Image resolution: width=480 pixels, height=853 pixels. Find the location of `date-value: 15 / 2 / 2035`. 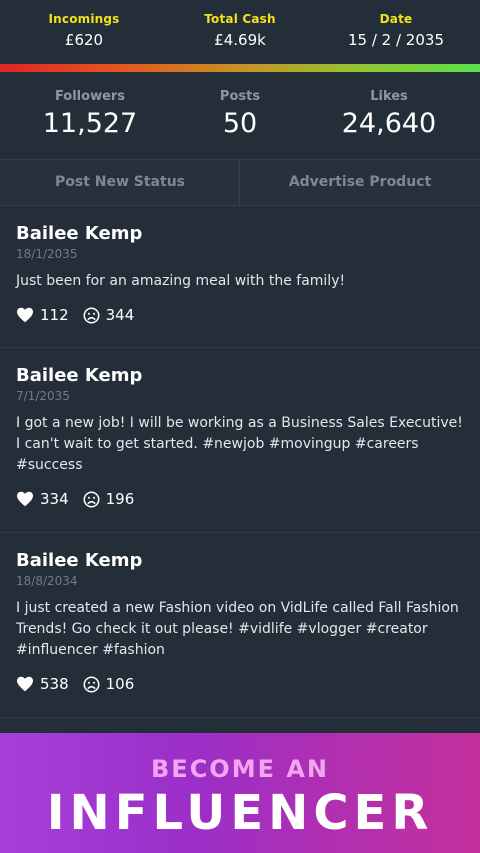

date-value: 15 / 2 / 2035 is located at coordinates (396, 40).